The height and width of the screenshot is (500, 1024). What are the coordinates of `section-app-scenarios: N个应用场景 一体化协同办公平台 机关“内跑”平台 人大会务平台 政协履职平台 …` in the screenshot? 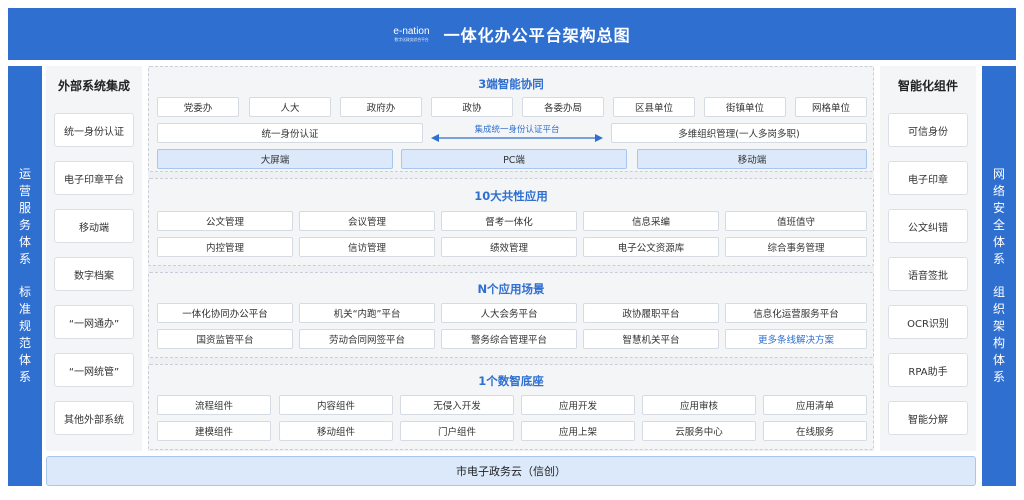 It's located at (511, 315).